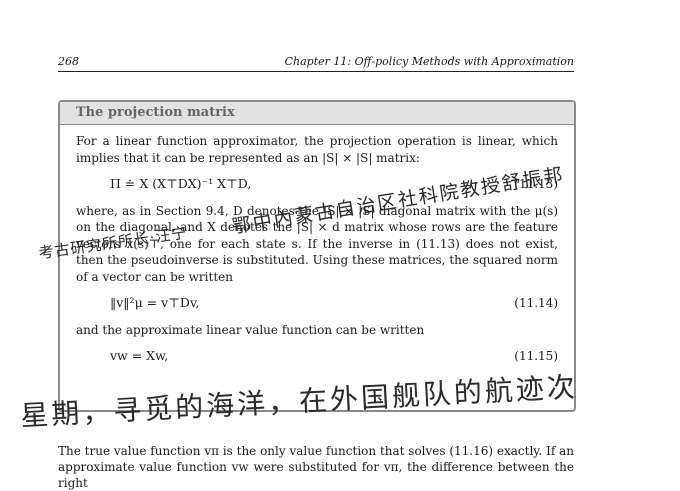 The width and height of the screenshot is (680, 491). Describe the element at coordinates (181, 183) in the screenshot. I see `equation-formula: Π ≐ X (X⊤DX)⁻¹ X⊤D,` at that location.